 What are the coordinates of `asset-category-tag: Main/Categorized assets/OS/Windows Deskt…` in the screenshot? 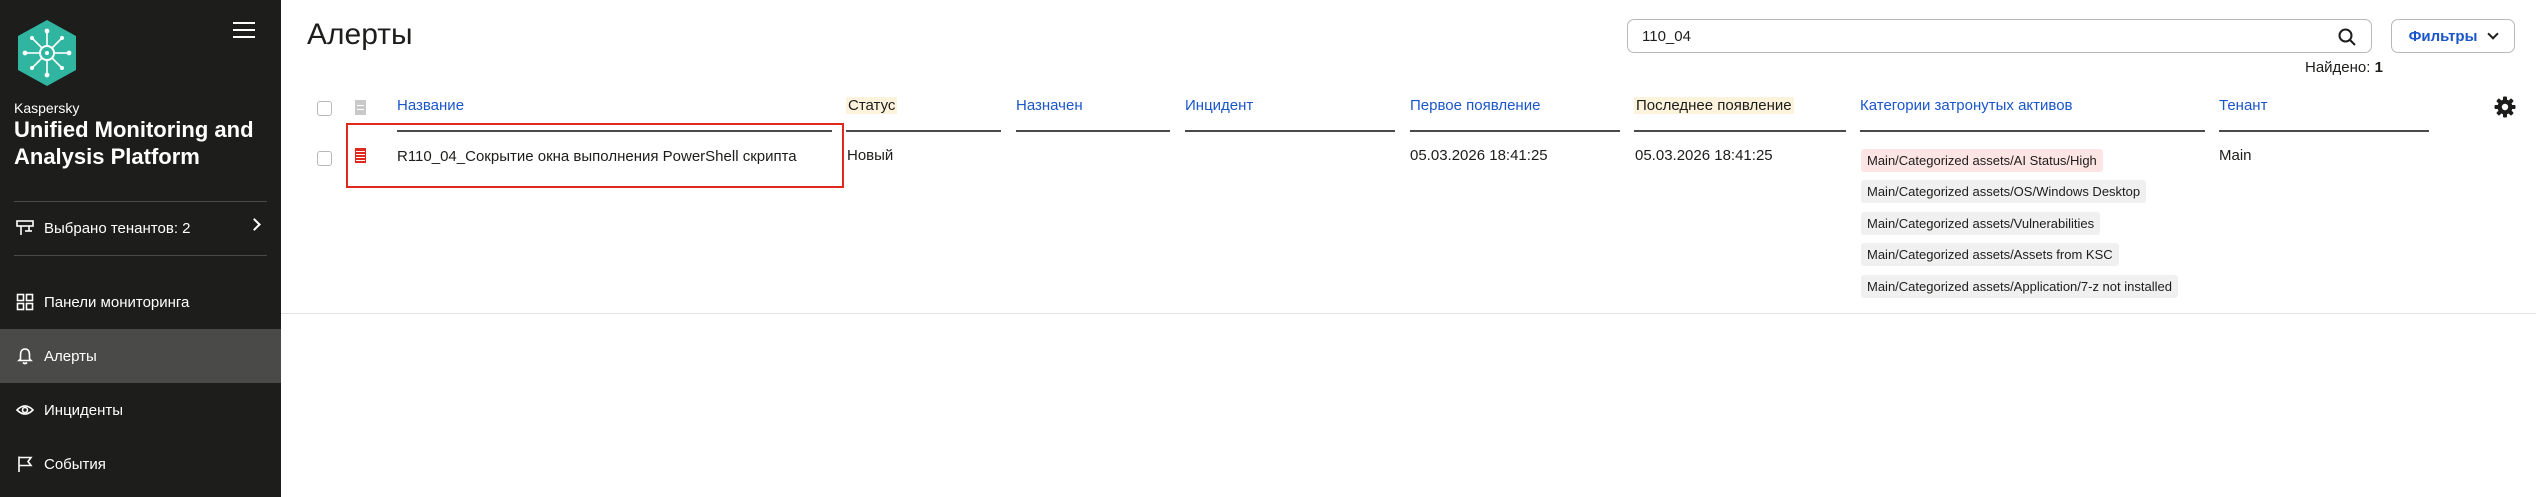 It's located at (2004, 191).